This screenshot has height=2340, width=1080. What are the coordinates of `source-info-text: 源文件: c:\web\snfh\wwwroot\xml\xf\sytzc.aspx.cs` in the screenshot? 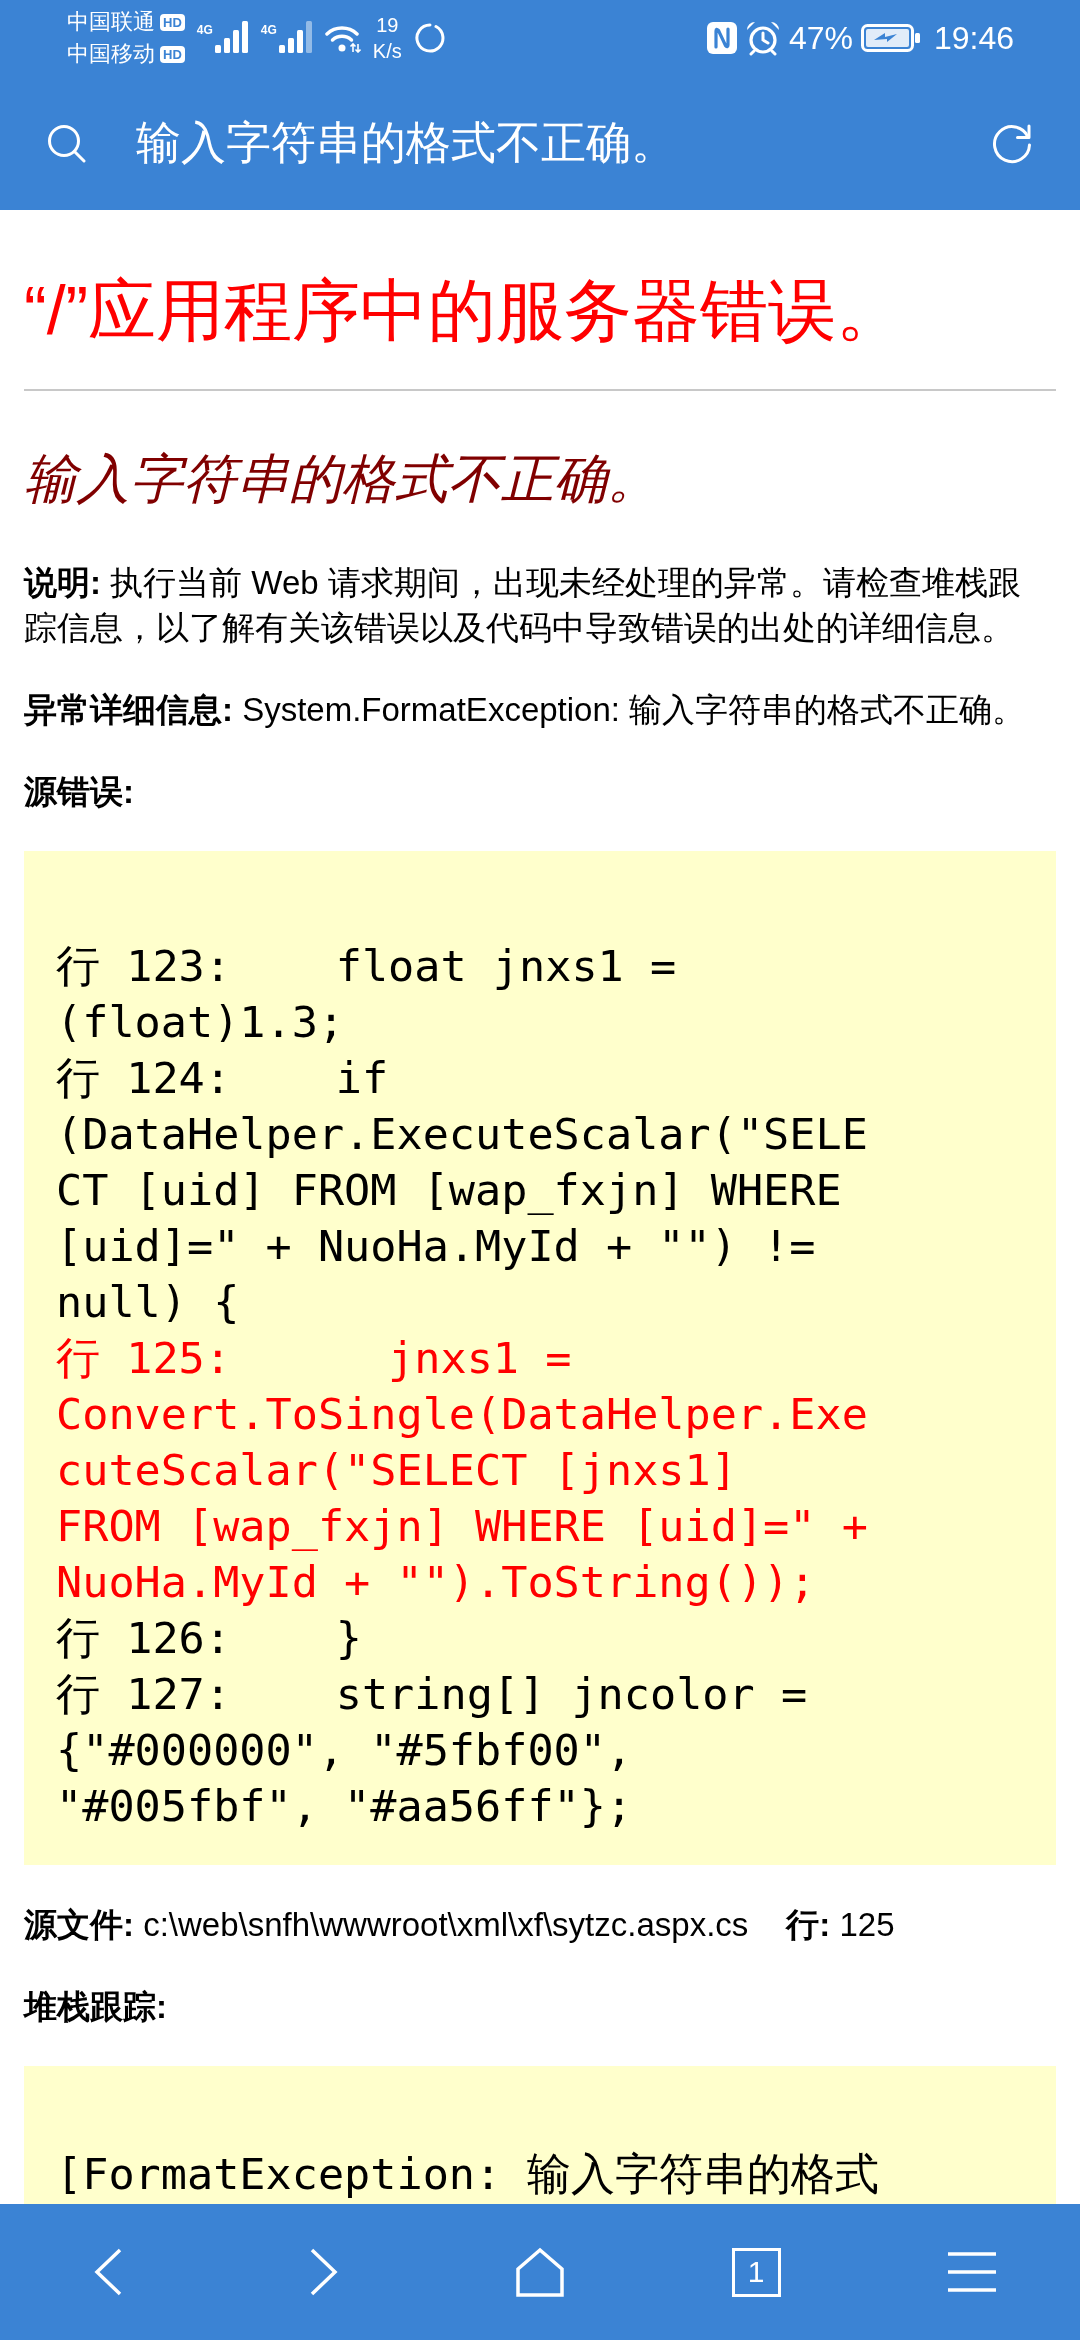 It's located at (386, 1925).